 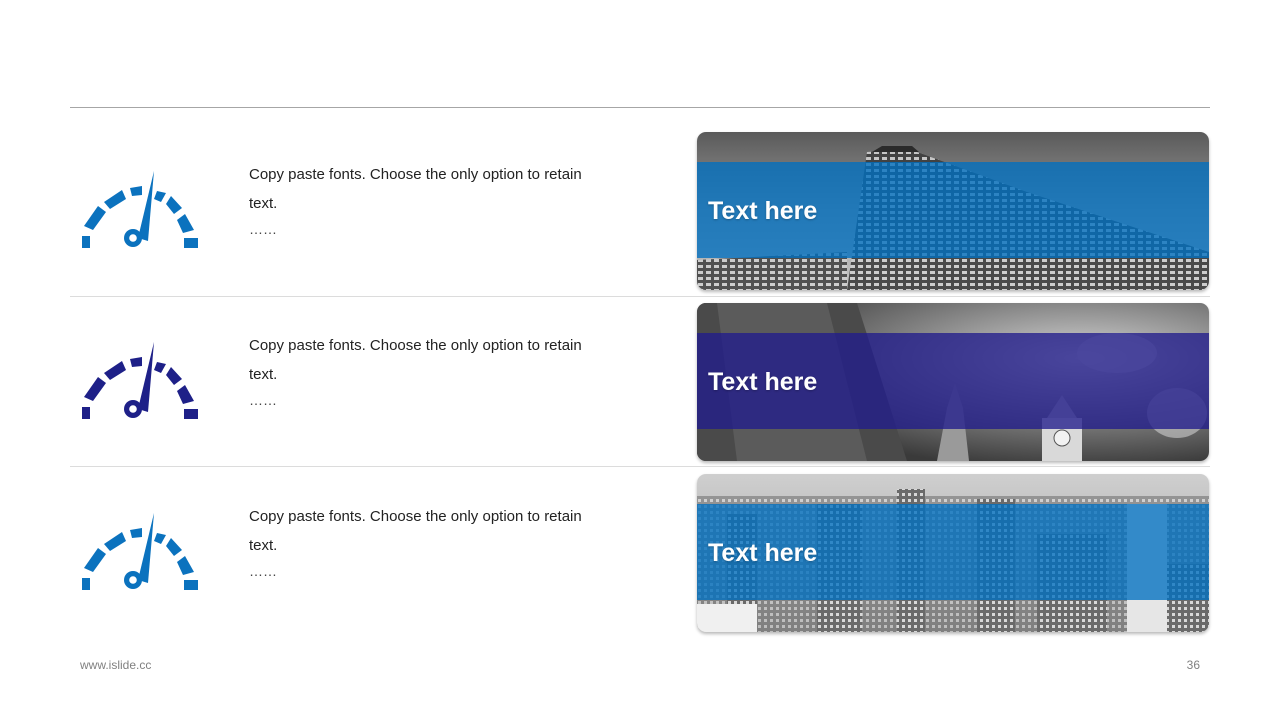 What do you see at coordinates (1193, 665) in the screenshot?
I see `page-number: 36` at bounding box center [1193, 665].